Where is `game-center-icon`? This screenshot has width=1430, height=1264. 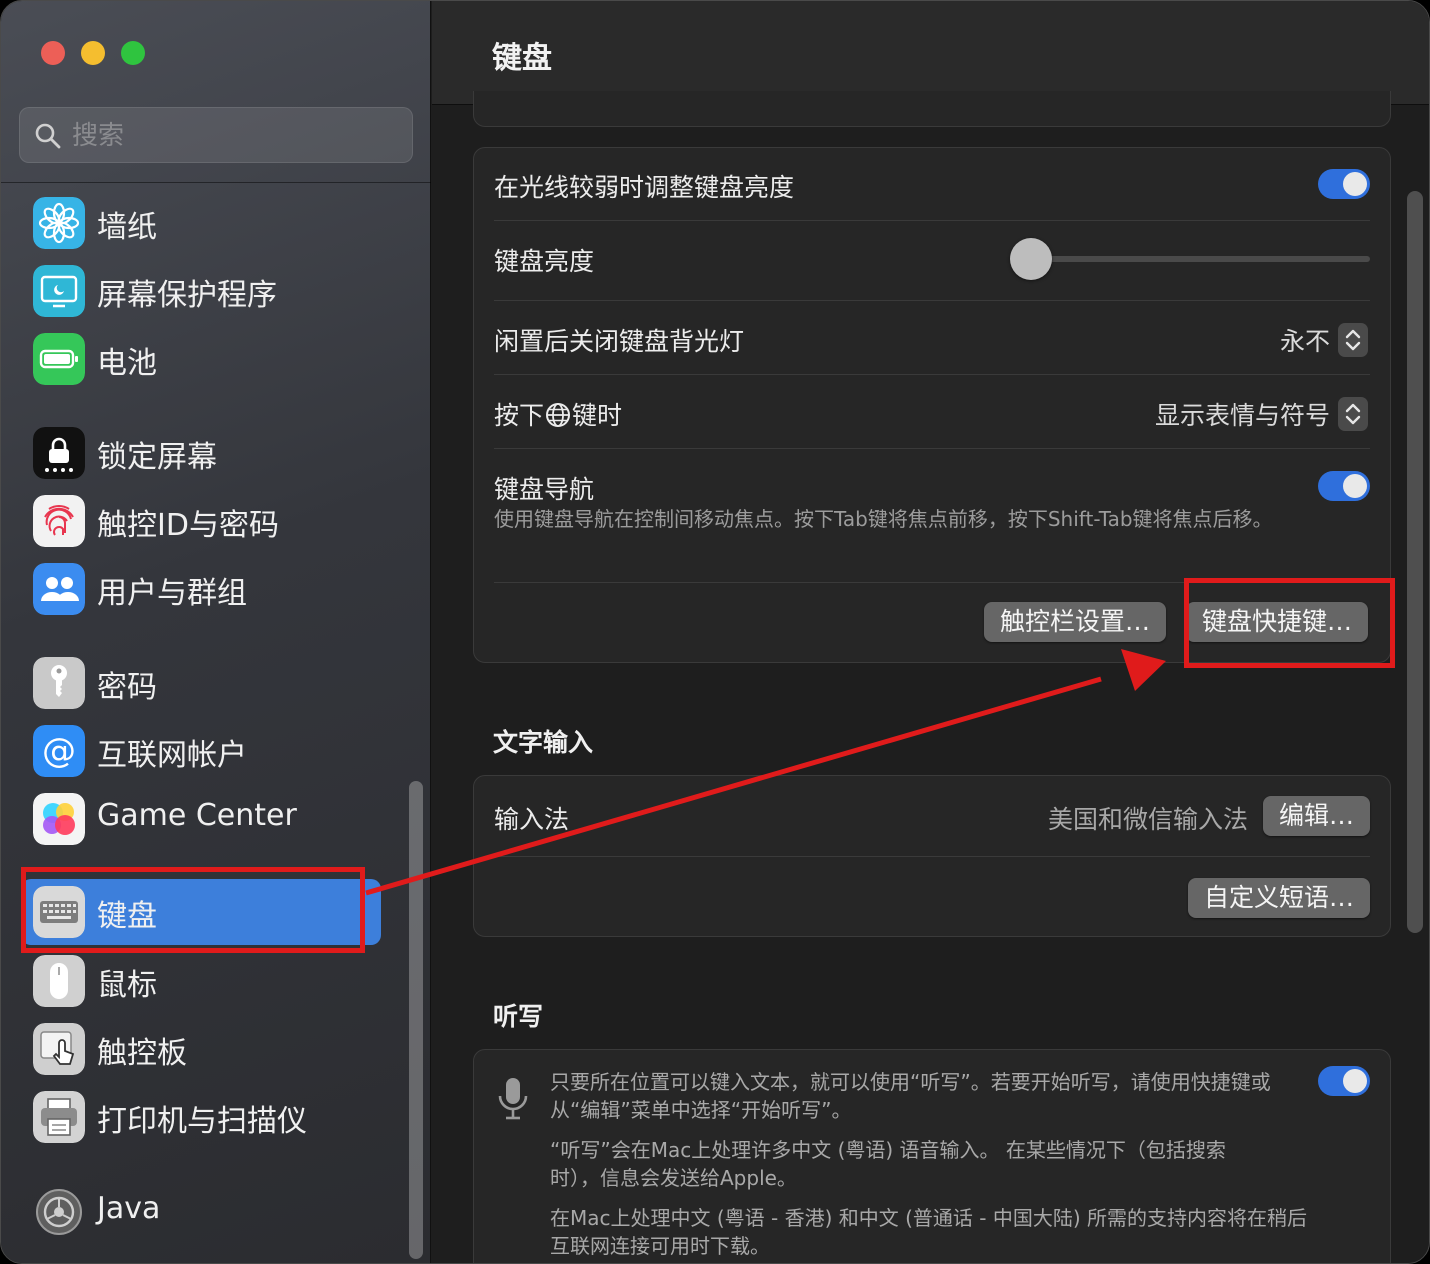 game-center-icon is located at coordinates (59, 819).